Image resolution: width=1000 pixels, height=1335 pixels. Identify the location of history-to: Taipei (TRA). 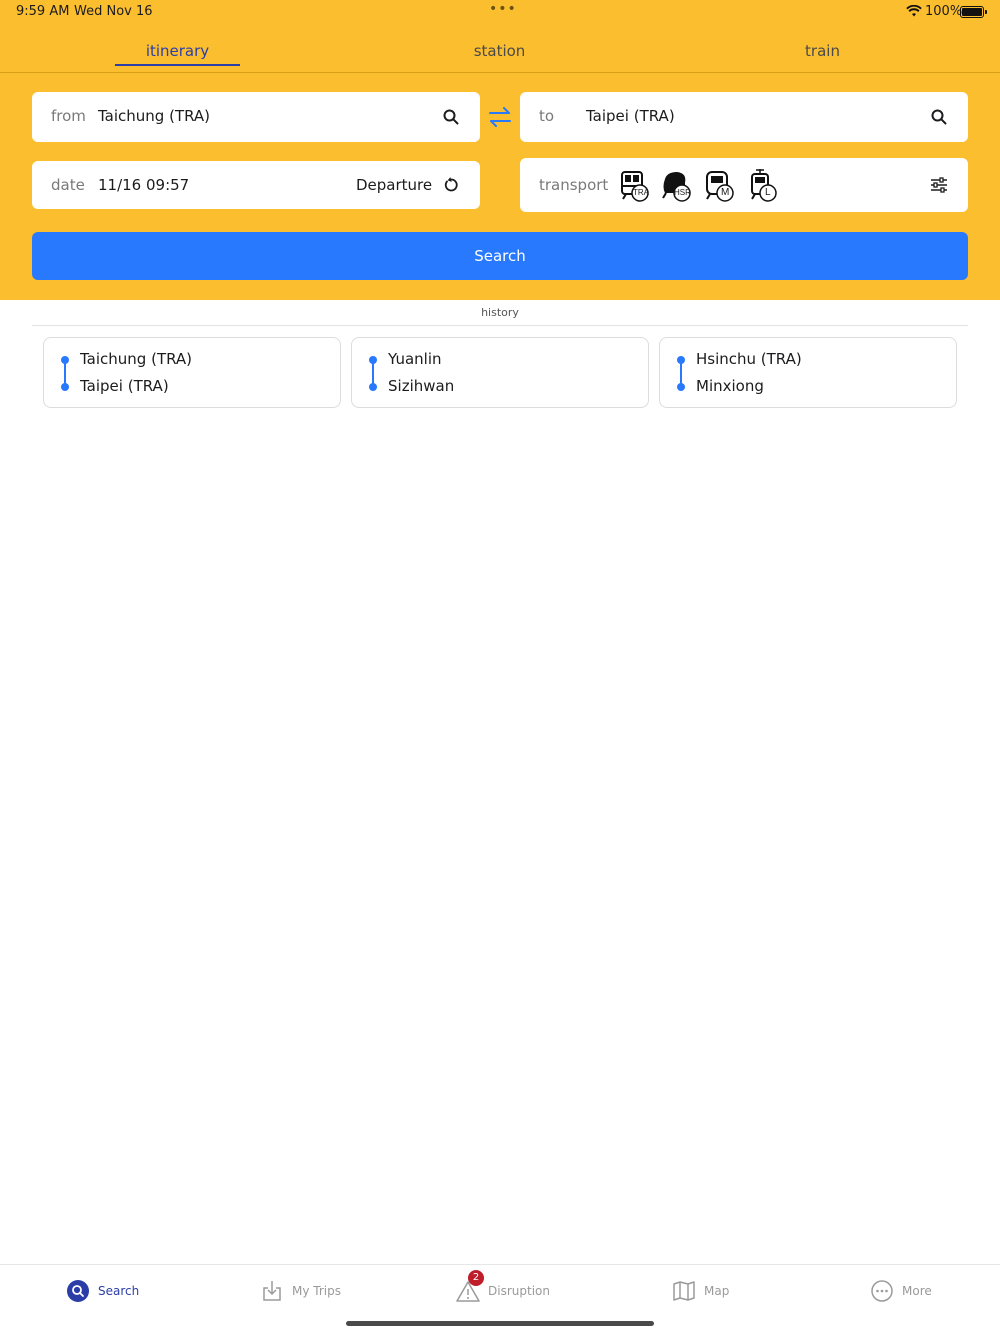
(124, 386).